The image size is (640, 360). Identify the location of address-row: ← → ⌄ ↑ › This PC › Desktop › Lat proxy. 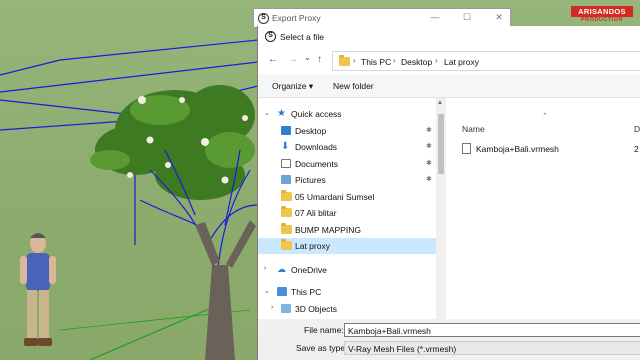
(449, 61).